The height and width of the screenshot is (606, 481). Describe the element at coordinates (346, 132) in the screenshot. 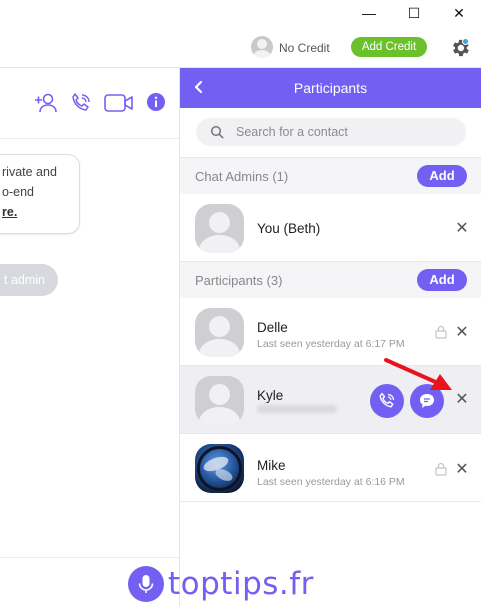

I see `search-input` at that location.